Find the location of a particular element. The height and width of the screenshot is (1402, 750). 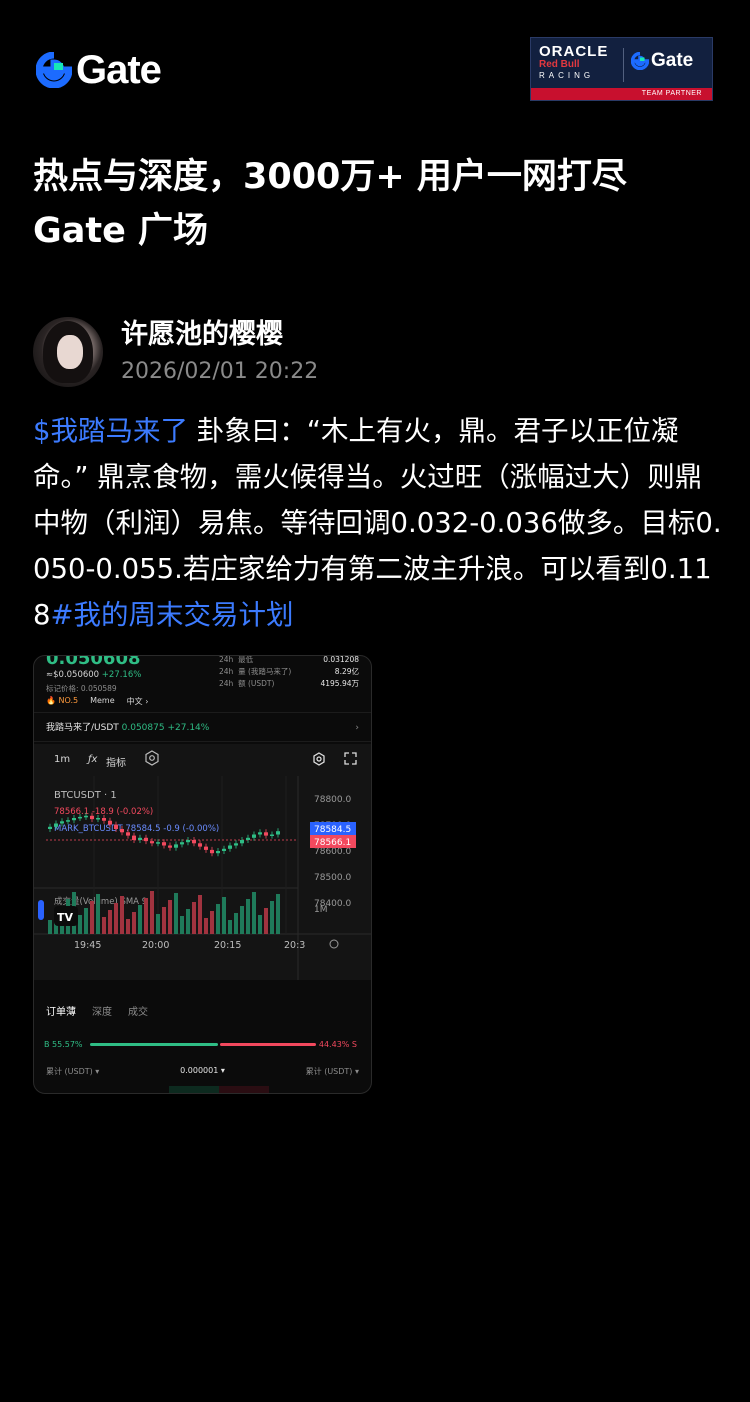

foot-right: 累计 (USDT) ▾ is located at coordinates (332, 1071).